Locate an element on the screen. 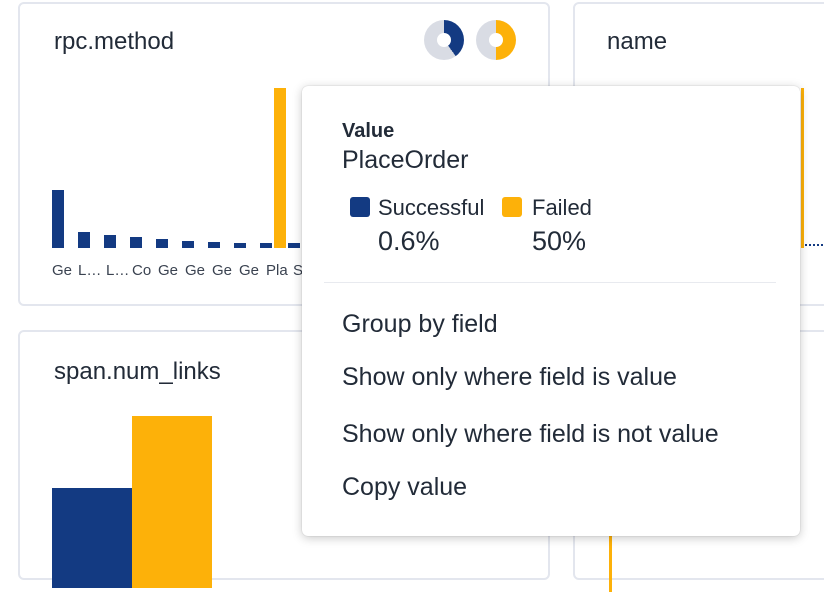 The image size is (824, 592). name-title: name is located at coordinates (637, 41).